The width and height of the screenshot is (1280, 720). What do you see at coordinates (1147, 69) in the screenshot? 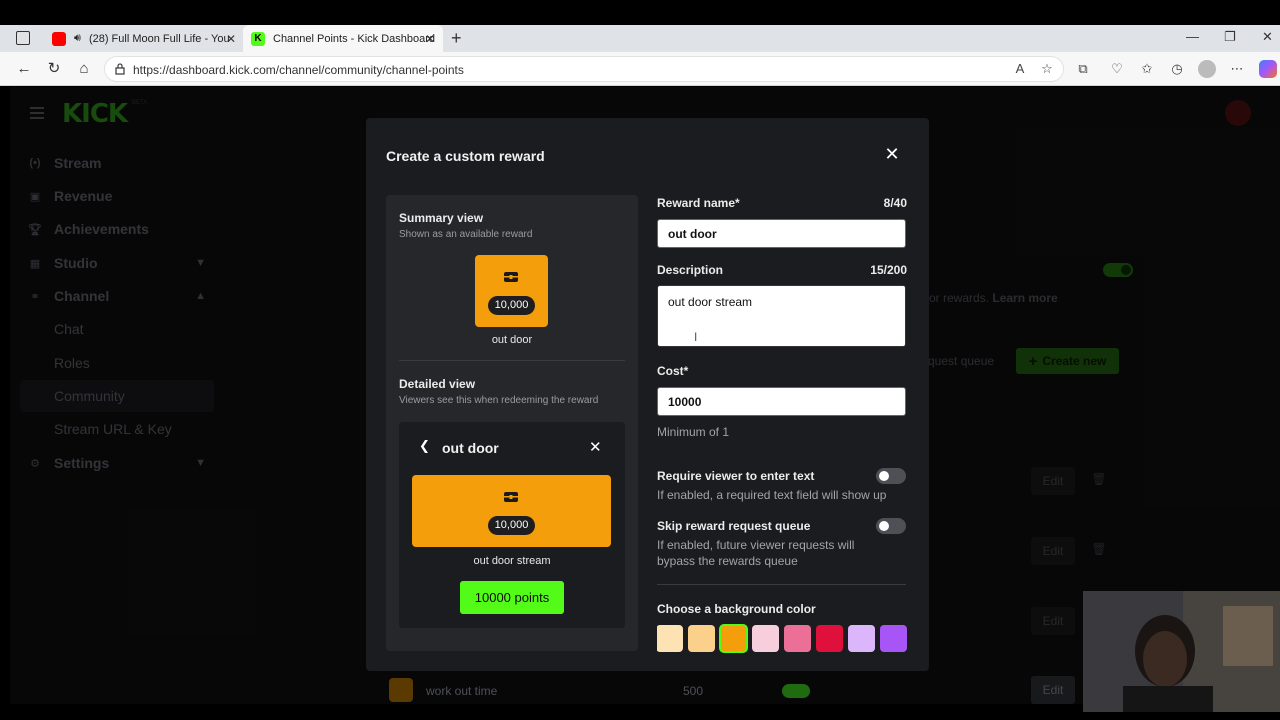
I see `favorites-icon: ✩` at bounding box center [1147, 69].